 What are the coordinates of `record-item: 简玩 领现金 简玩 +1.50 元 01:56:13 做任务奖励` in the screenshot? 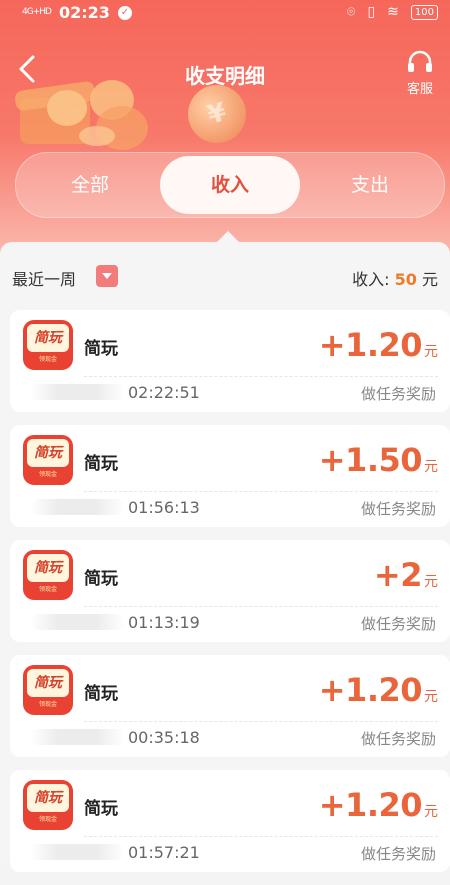 It's located at (230, 476).